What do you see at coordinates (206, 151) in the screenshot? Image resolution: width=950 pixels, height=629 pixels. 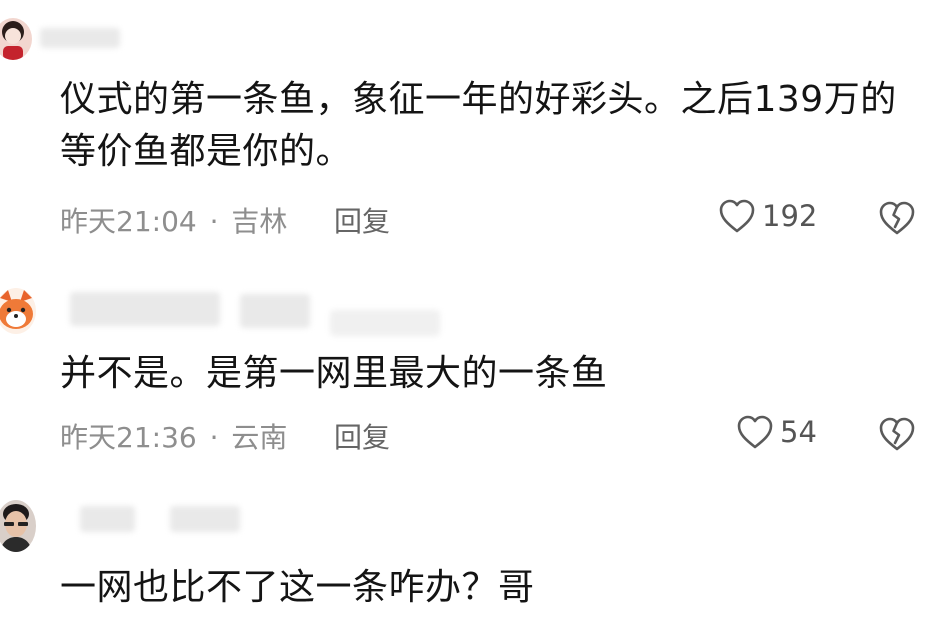 I see `comment-line: 等价鱼都是你的。` at bounding box center [206, 151].